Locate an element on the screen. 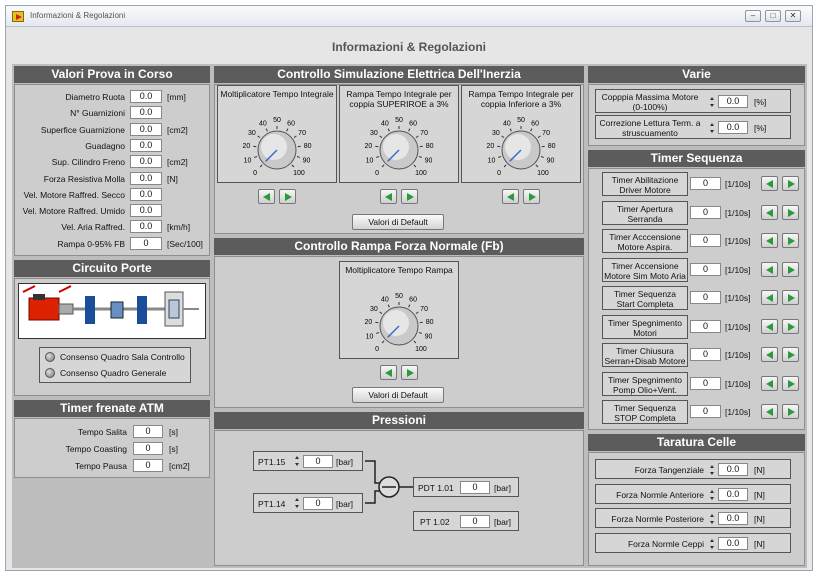 Image resolution: width=819 pixels, height=575 pixels. inerzia-1-arrow-right-icon is located at coordinates (287, 196).